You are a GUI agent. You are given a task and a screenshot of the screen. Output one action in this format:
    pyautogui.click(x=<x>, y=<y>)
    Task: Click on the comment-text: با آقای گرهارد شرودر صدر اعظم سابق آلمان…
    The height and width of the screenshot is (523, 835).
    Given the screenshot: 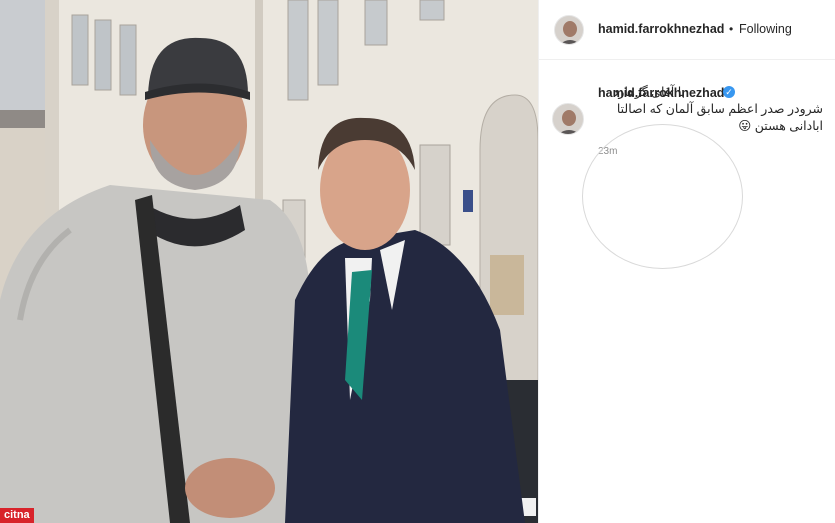 What is the action you would take?
    pyautogui.click(x=717, y=109)
    